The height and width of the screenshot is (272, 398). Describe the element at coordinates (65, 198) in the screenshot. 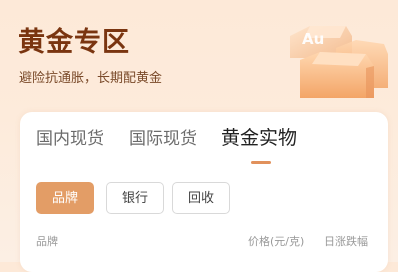

I see `filter-brand-button: 品牌` at that location.